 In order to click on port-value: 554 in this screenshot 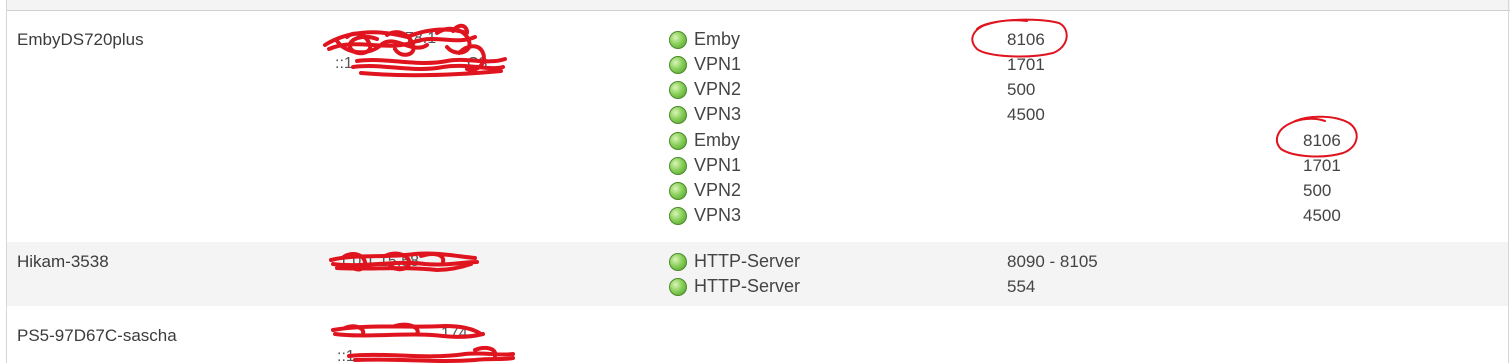, I will do `click(1021, 286)`.